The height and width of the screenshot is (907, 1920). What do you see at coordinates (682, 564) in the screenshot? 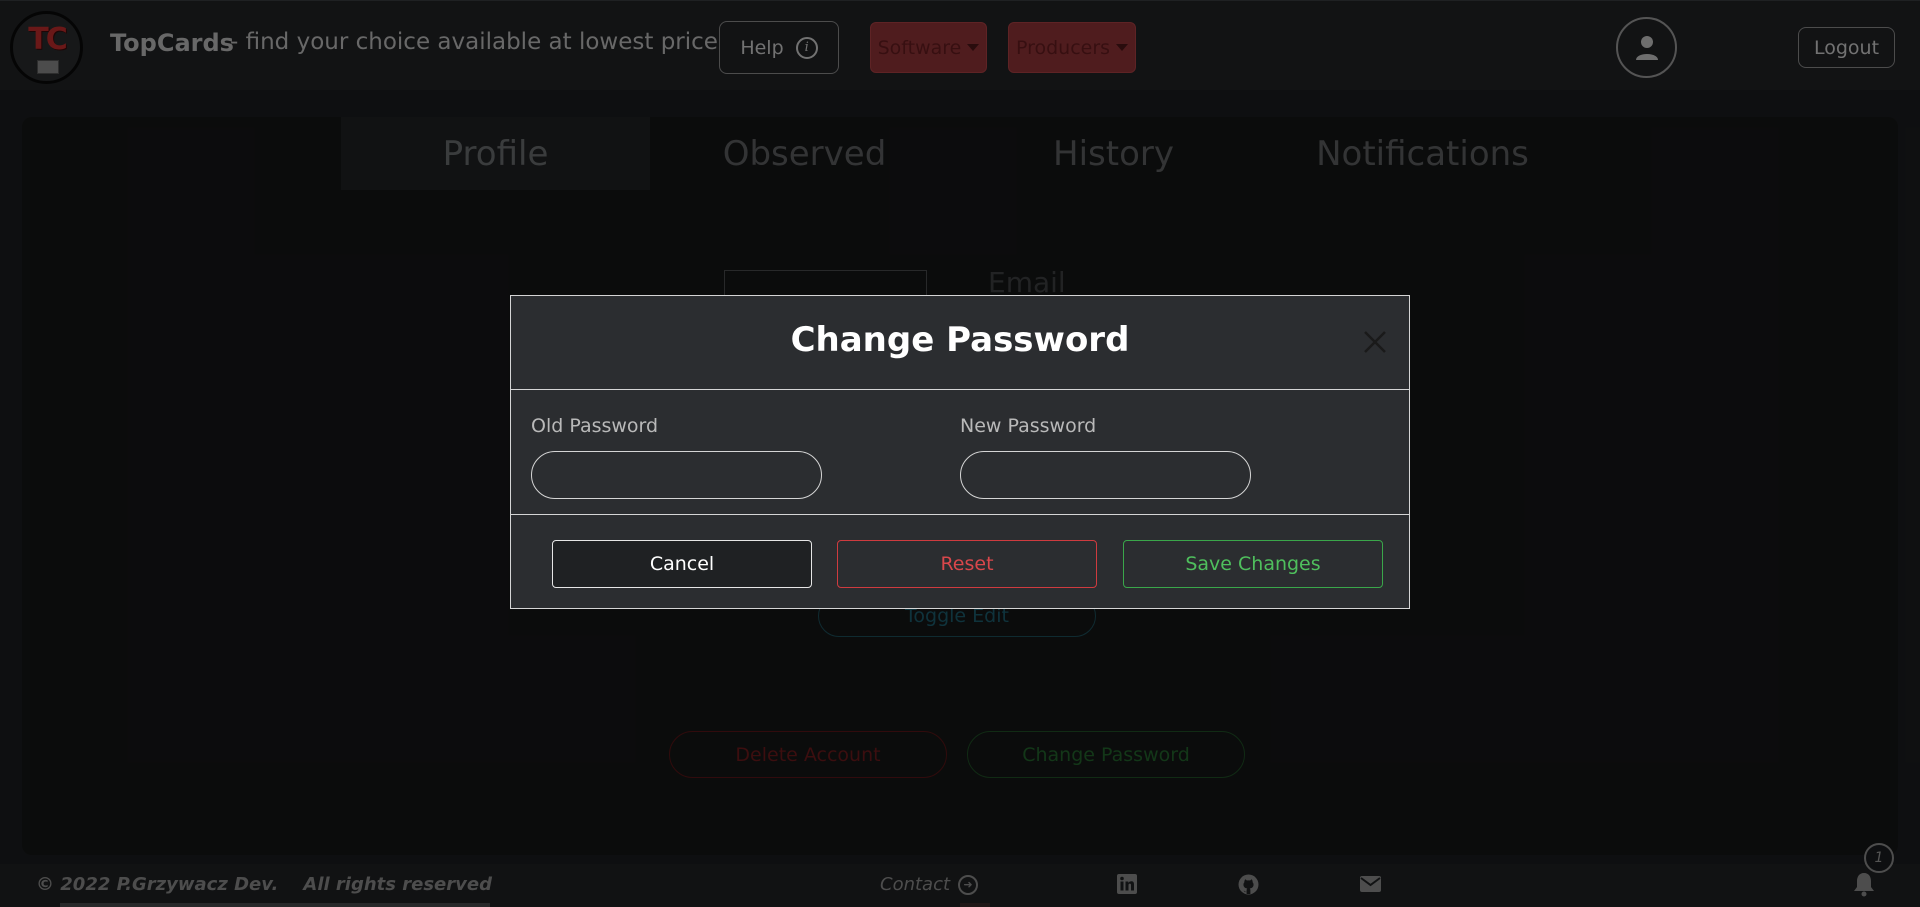
I see `cancel-button: Cancel` at bounding box center [682, 564].